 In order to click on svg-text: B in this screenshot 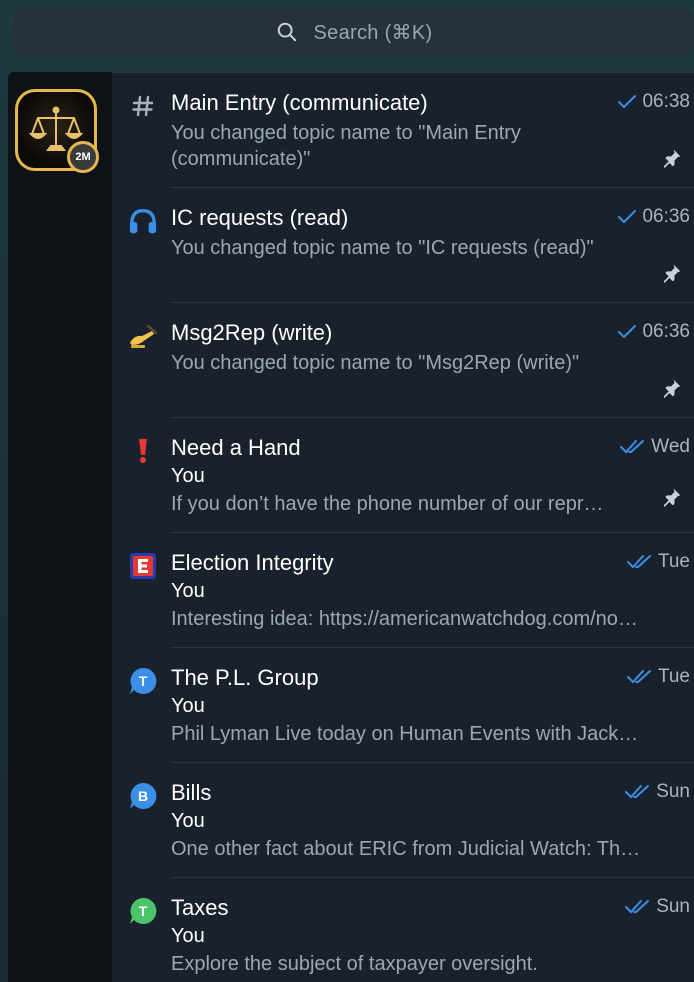, I will do `click(143, 796)`.